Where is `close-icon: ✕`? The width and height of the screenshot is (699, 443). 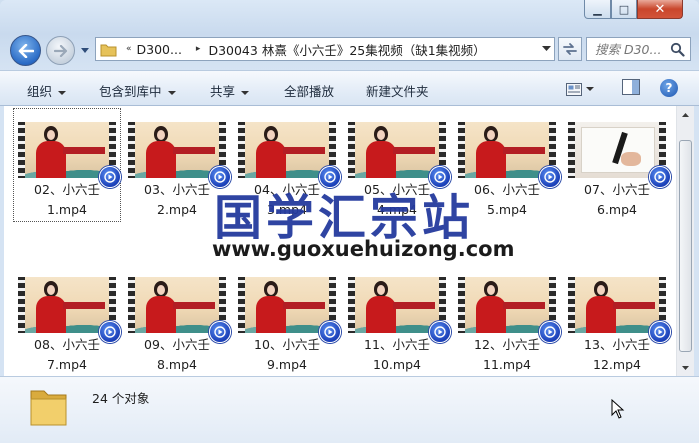 close-icon: ✕ is located at coordinates (660, 9).